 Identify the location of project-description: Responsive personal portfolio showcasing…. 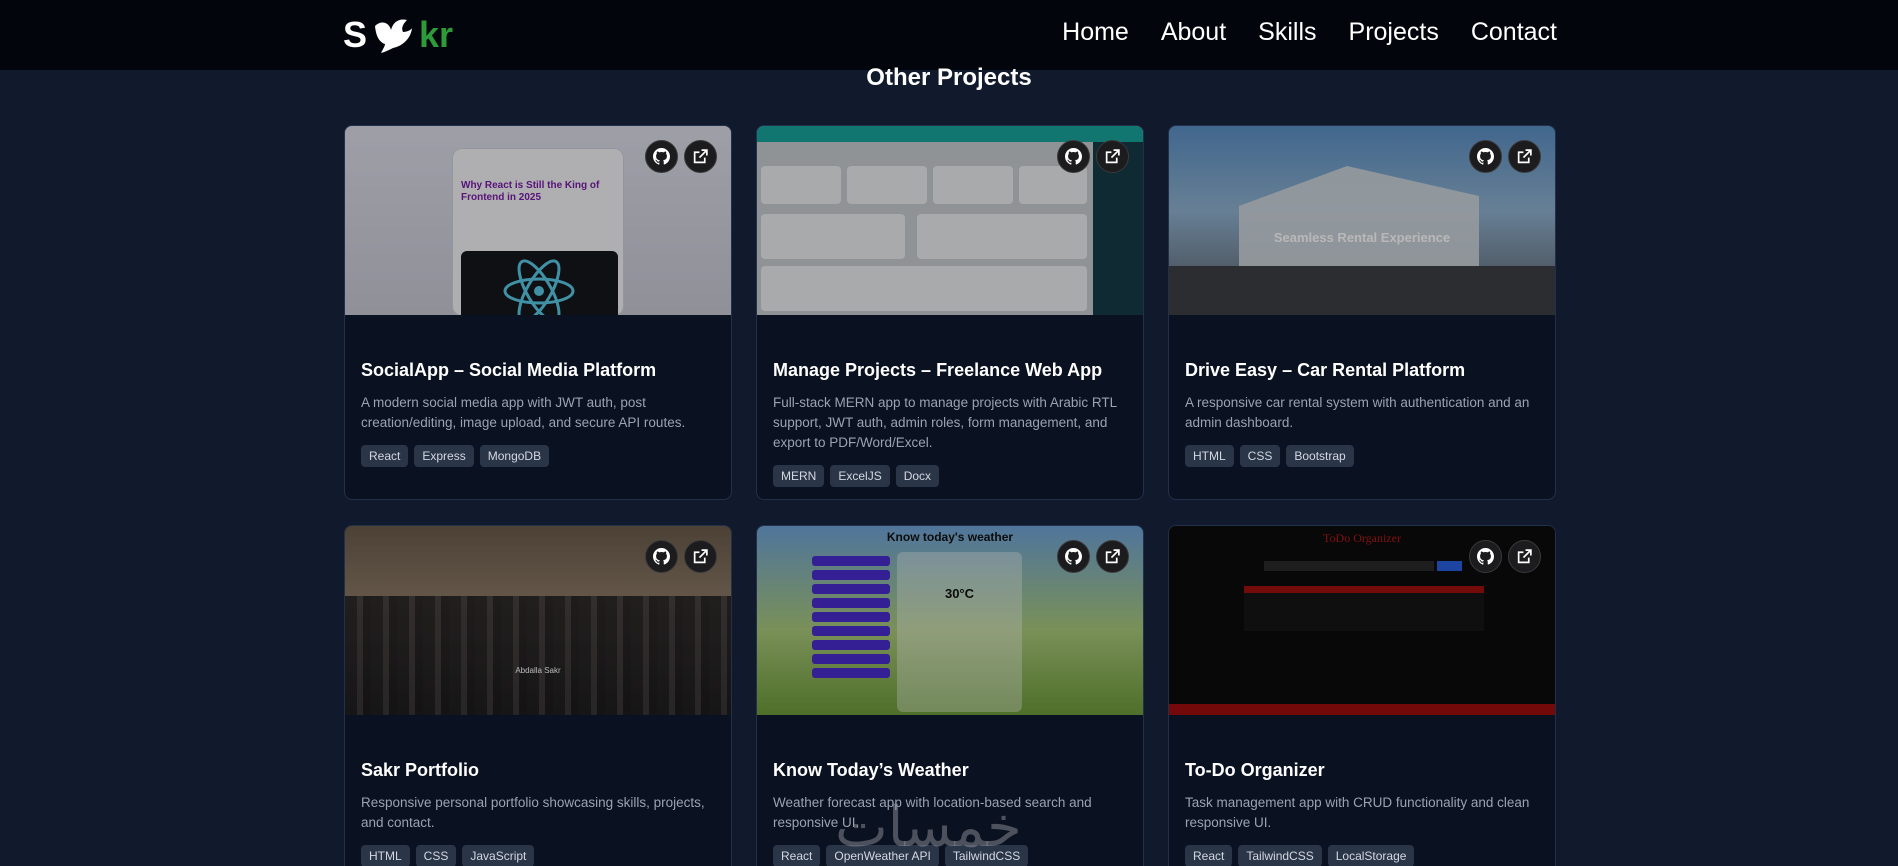
(533, 812).